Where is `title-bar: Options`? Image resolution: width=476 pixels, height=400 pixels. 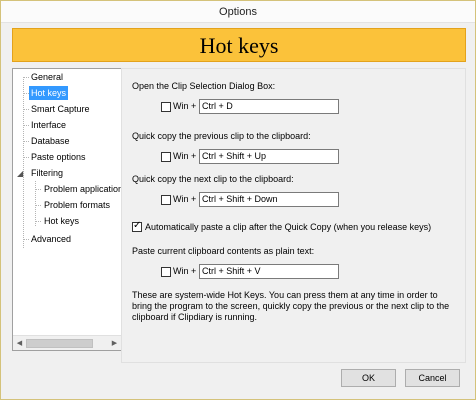
title-bar: Options is located at coordinates (238, 12).